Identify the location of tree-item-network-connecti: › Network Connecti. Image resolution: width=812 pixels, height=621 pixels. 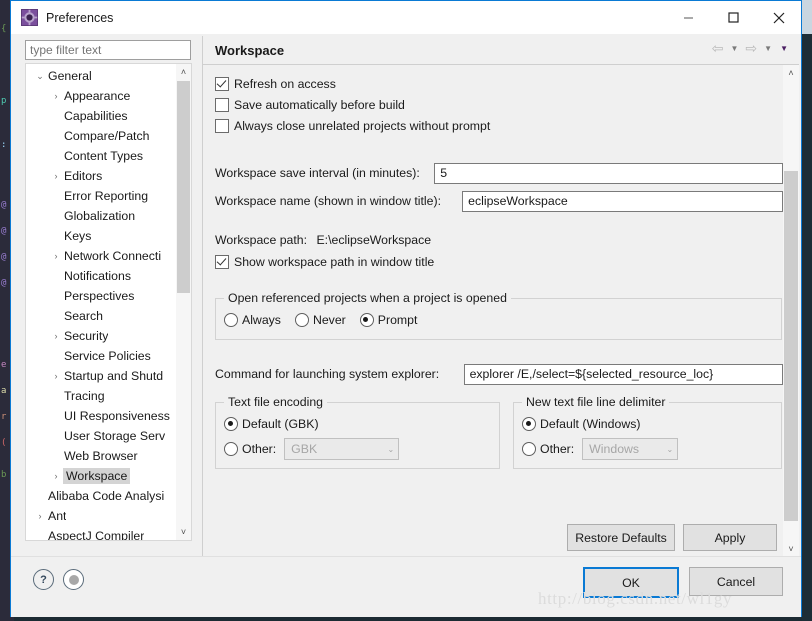
(102, 256).